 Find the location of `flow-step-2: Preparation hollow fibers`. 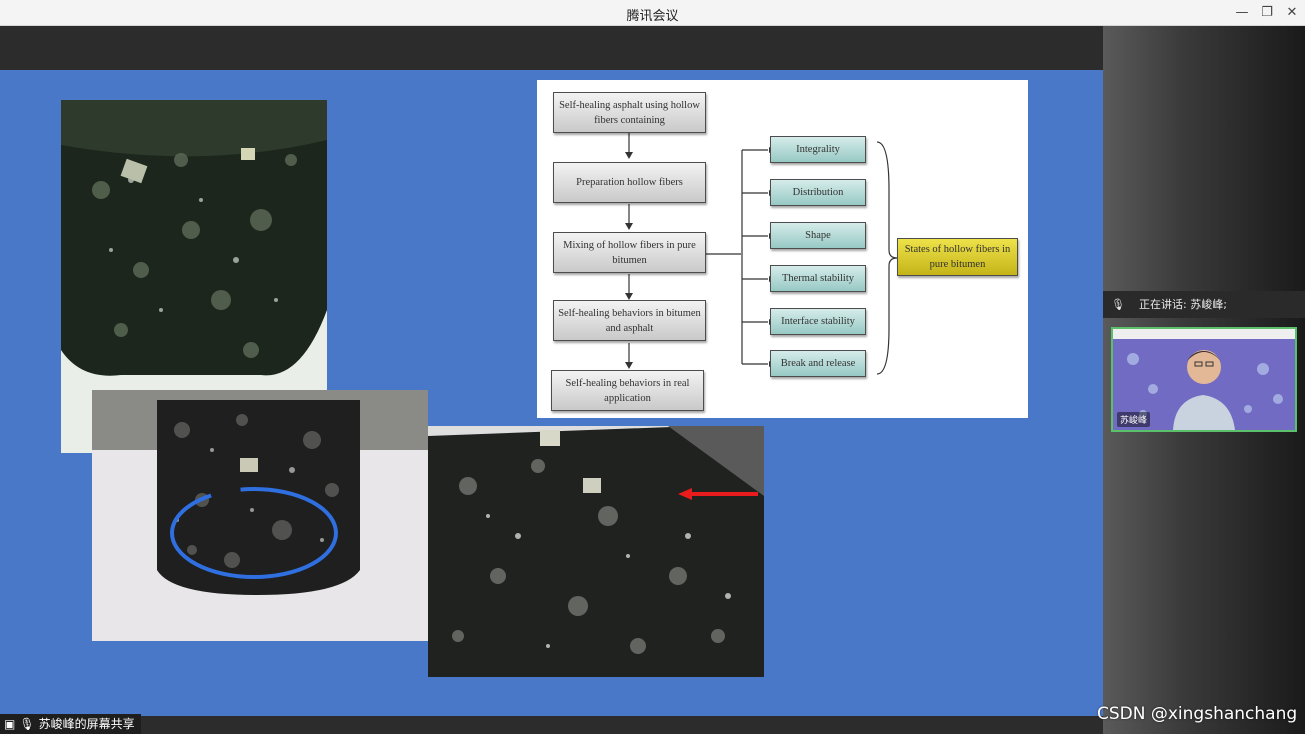

flow-step-2: Preparation hollow fibers is located at coordinates (629, 182).